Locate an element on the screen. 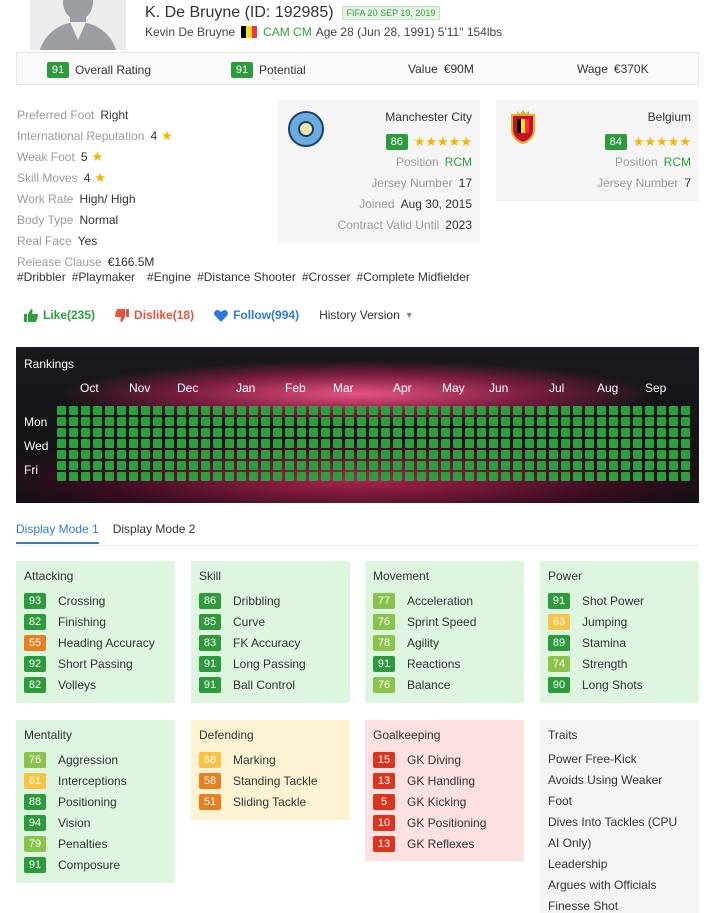 The height and width of the screenshot is (913, 710). tab-display-mode-2: Display Mode 2 is located at coordinates (154, 533).